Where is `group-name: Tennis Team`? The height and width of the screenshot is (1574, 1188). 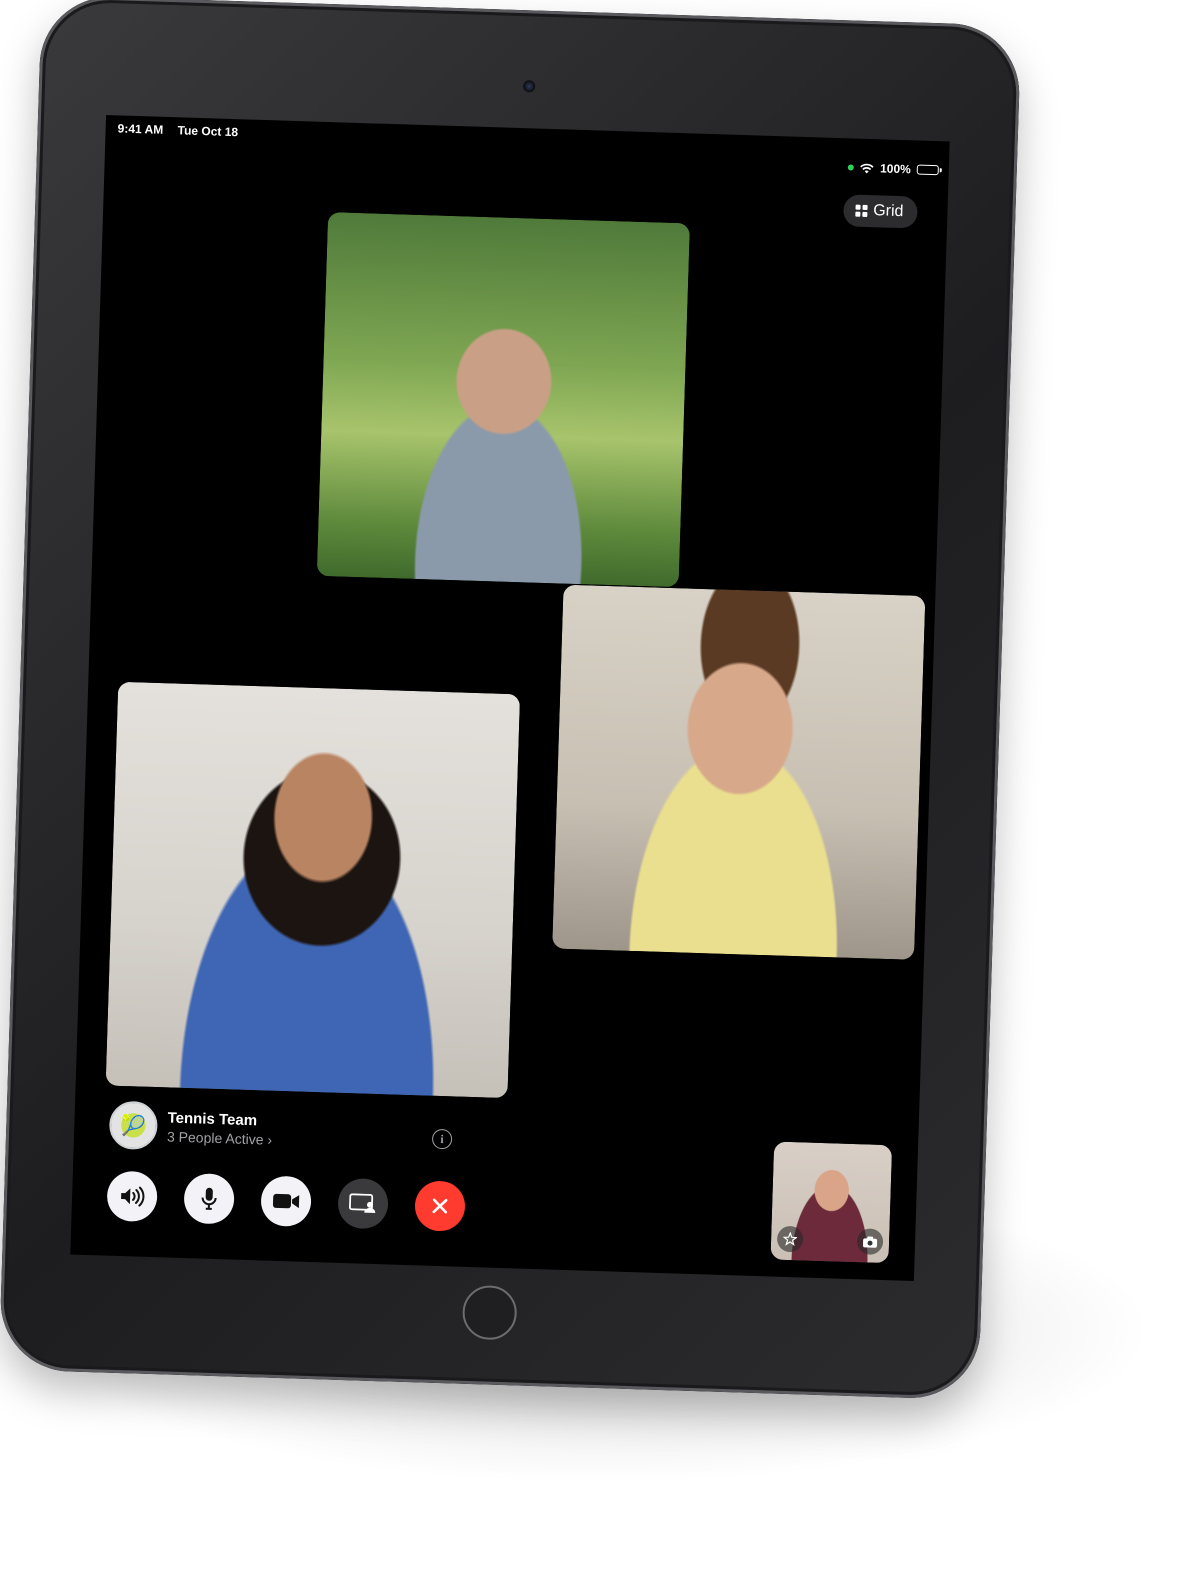 group-name: Tennis Team is located at coordinates (212, 1118).